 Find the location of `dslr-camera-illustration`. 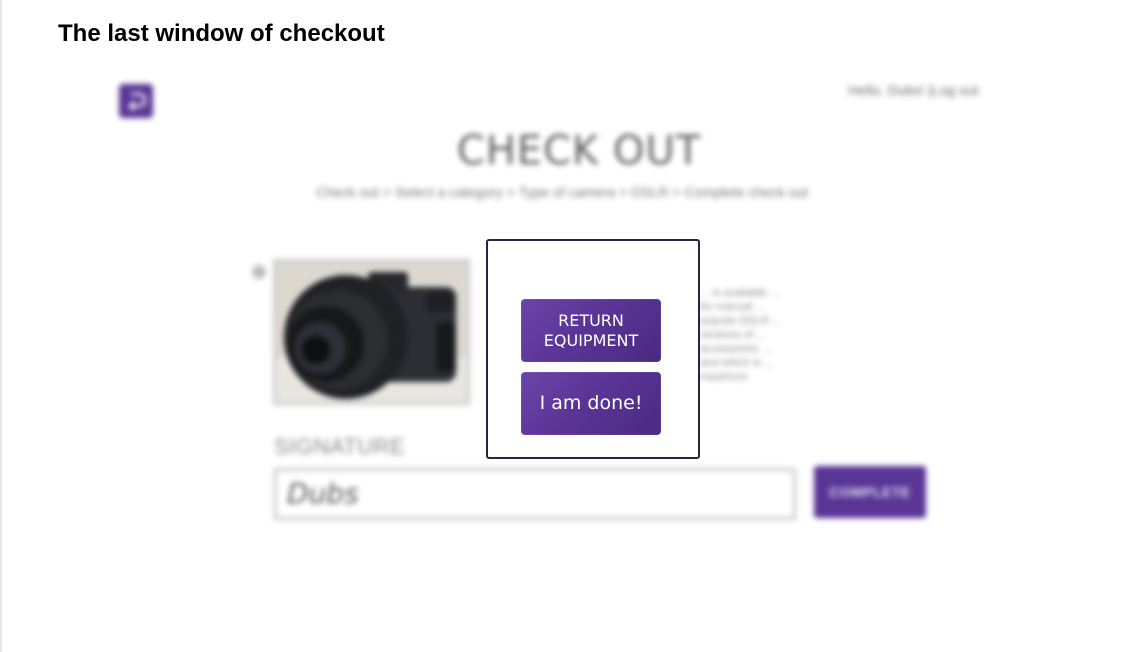

dslr-camera-illustration is located at coordinates (371, 332).